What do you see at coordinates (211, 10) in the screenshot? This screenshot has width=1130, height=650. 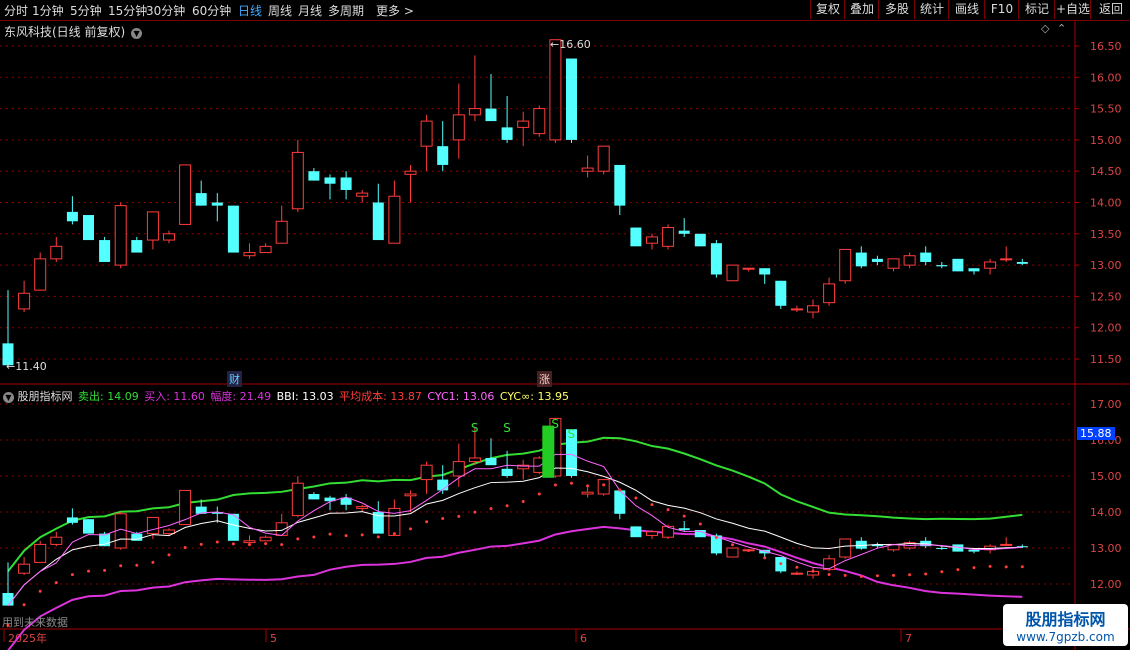 I see `period-tab-5: 60分钟` at bounding box center [211, 10].